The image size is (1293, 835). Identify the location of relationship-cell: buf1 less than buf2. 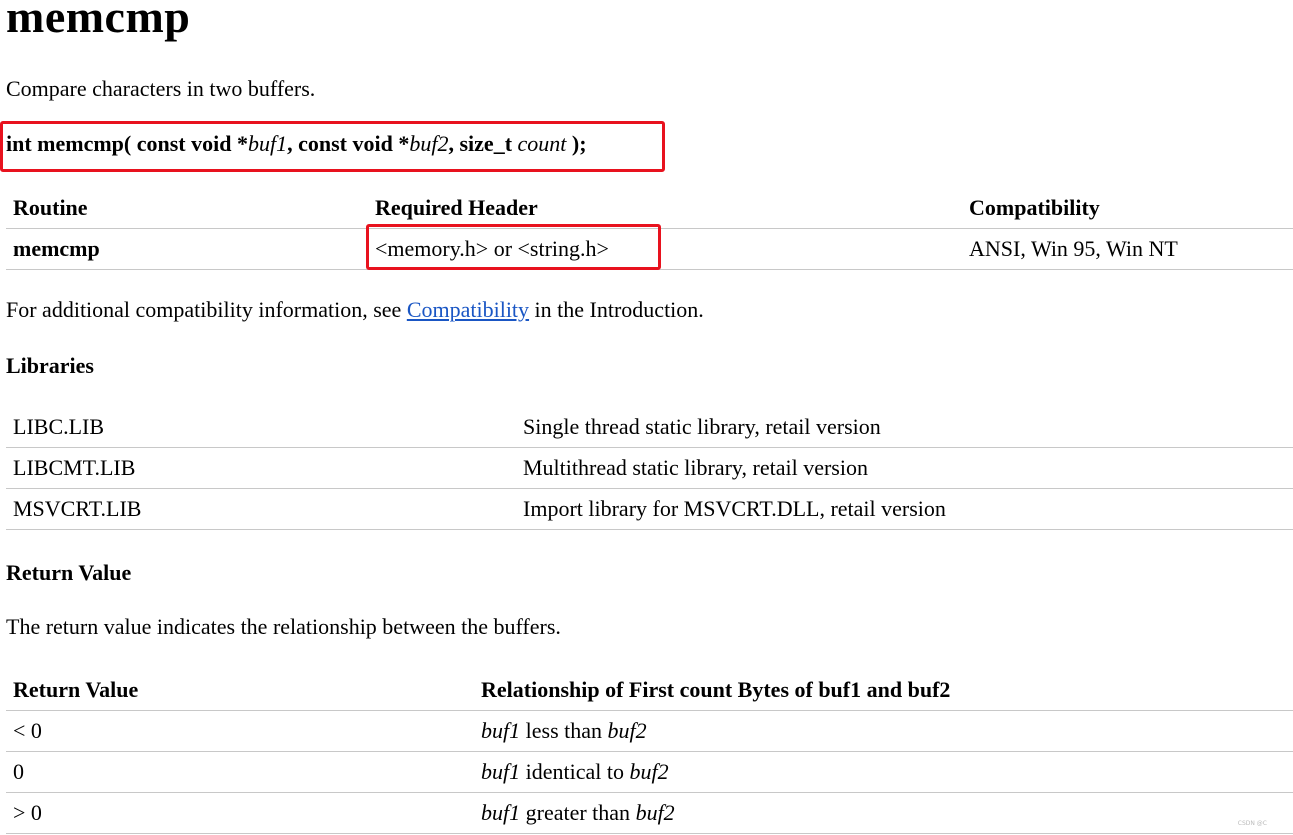
(564, 731).